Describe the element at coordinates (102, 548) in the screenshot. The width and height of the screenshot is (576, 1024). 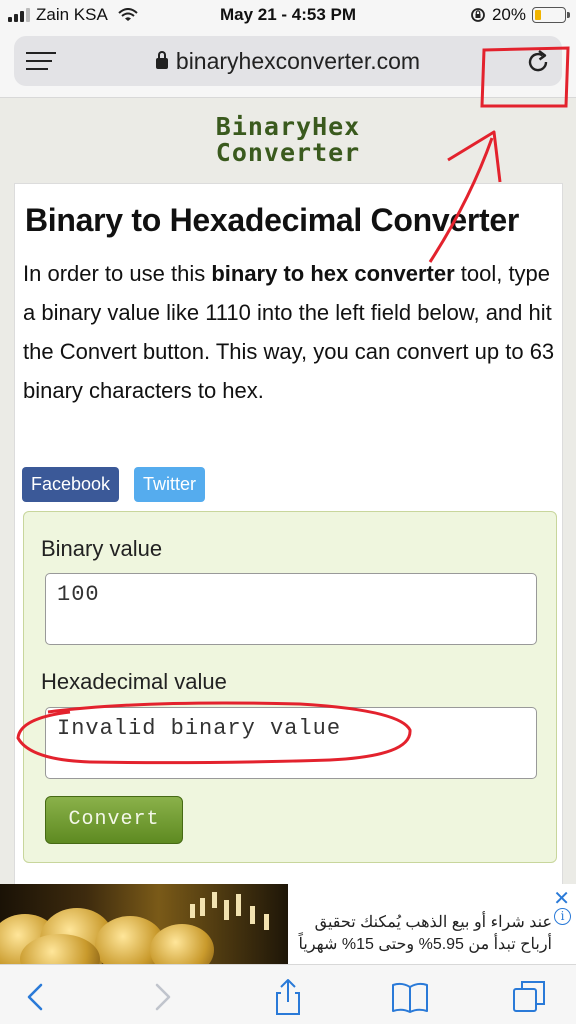
I see `binary-value-label: Binary value` at that location.